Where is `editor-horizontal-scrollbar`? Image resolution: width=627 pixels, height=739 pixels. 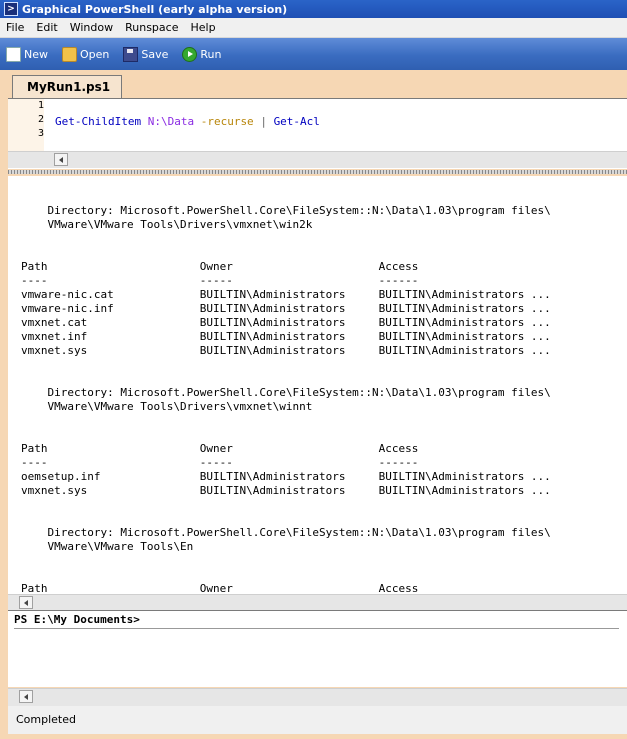
editor-horizontal-scrollbar is located at coordinates (317, 159).